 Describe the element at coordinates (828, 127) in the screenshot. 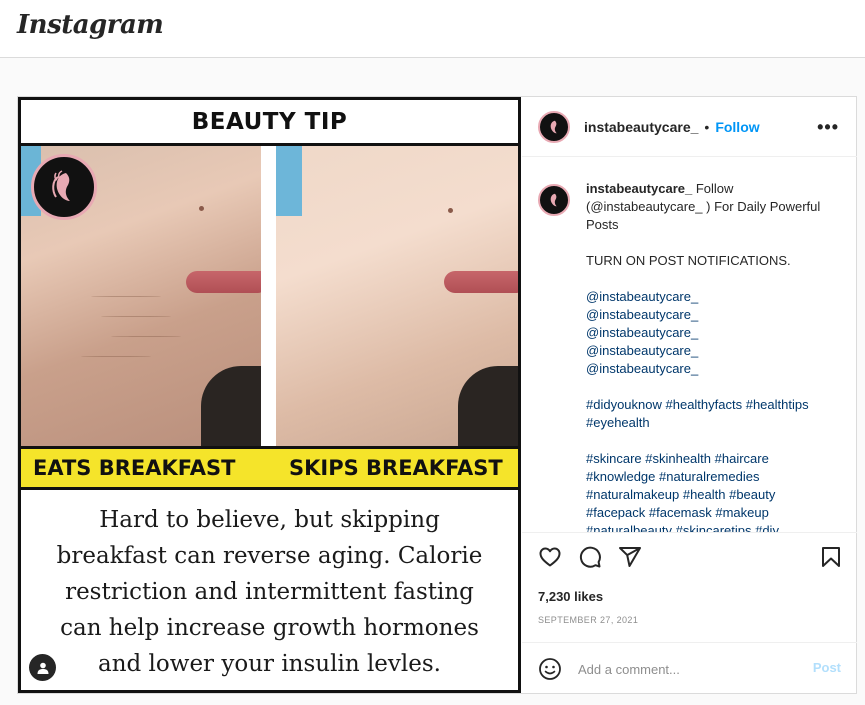

I see `more-options-icon: •••` at that location.